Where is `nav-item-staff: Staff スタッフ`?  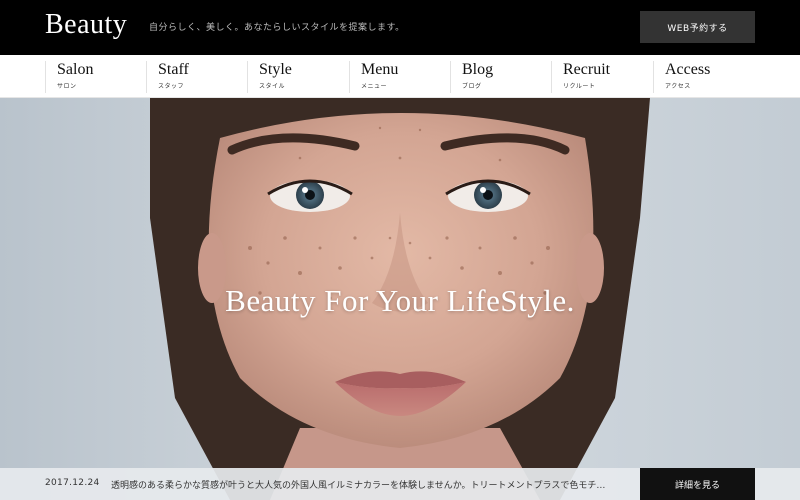
nav-item-staff: Staff スタッフ is located at coordinates (196, 77).